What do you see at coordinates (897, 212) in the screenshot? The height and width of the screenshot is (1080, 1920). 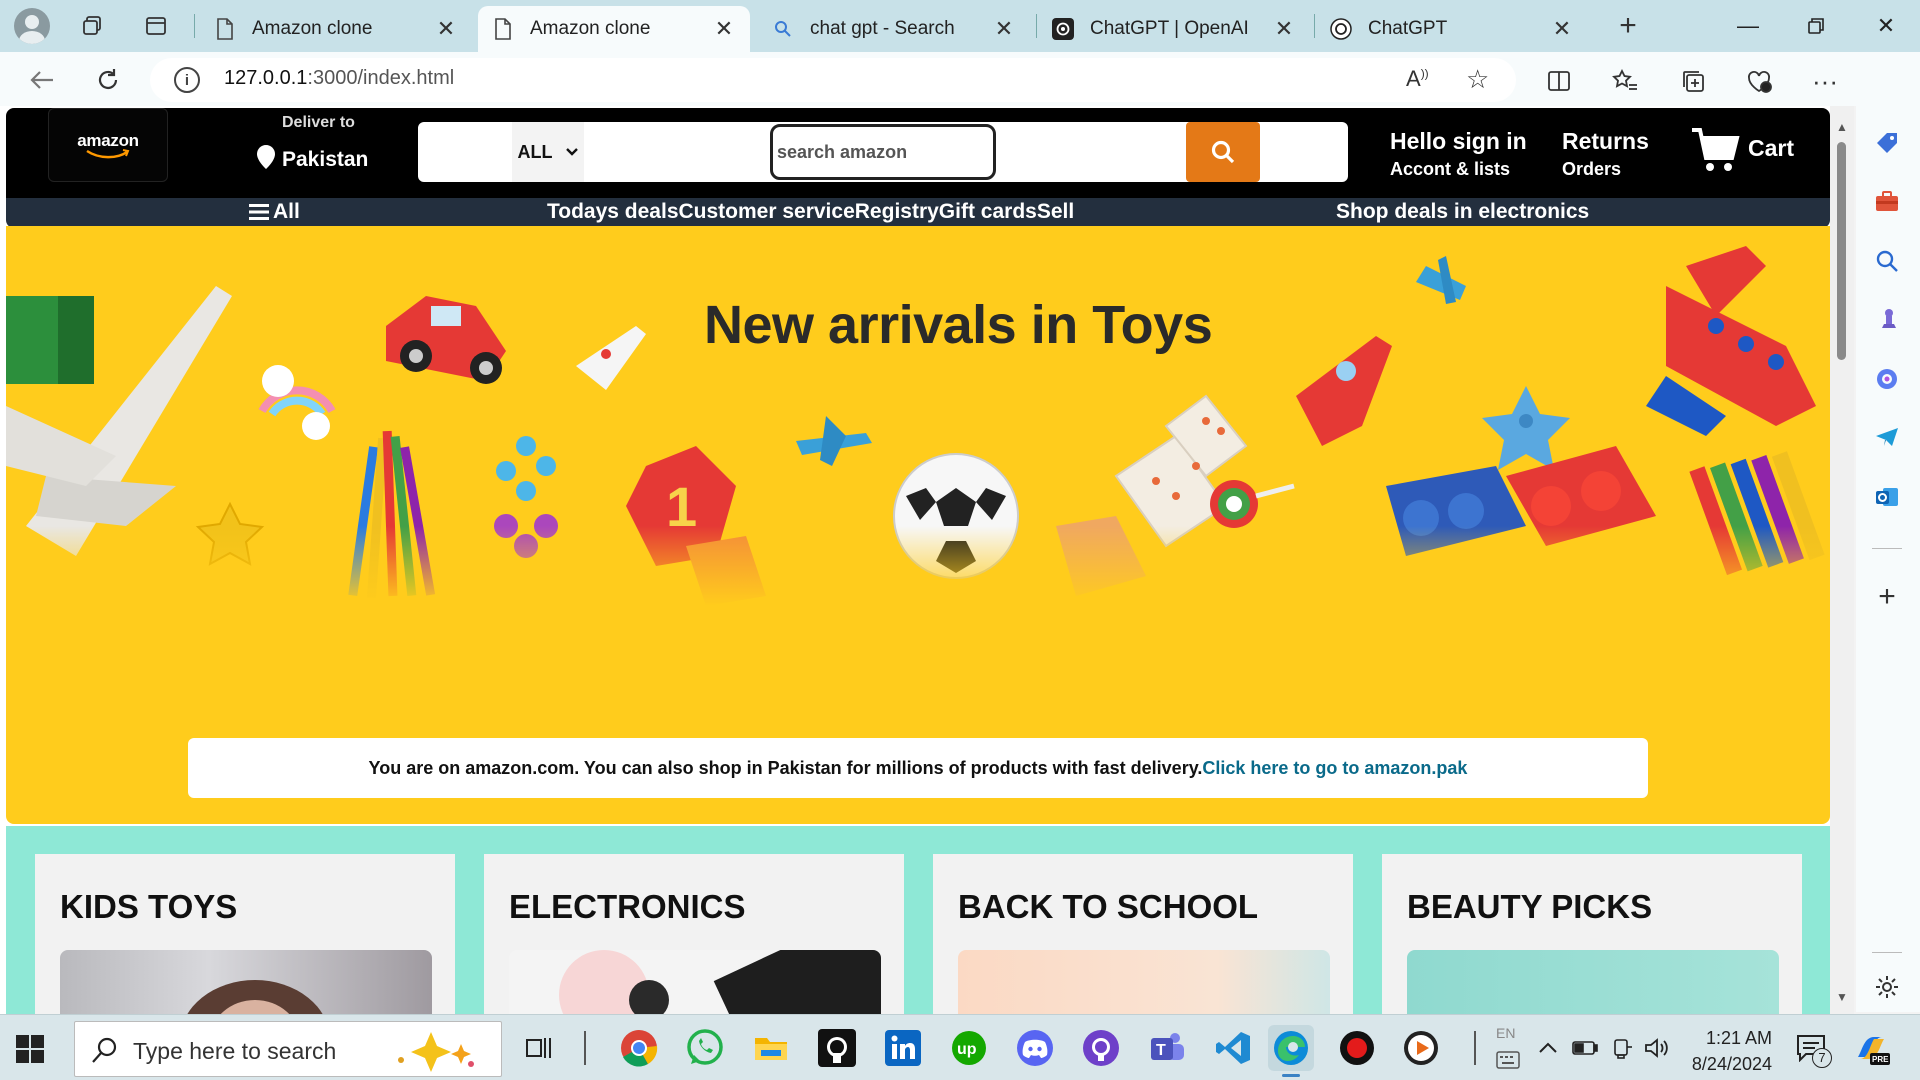 I see `subnav-link-registry: Registry` at bounding box center [897, 212].